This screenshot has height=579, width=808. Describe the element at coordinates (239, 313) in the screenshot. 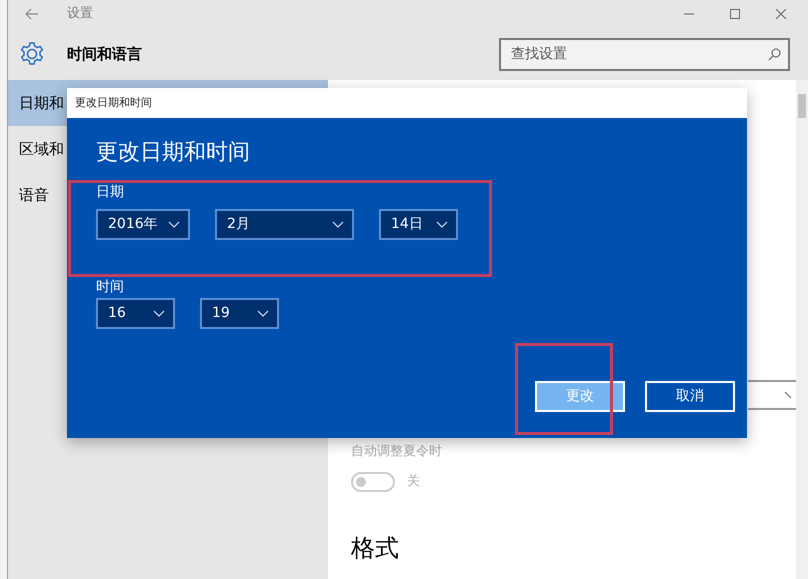

I see `dropdown-field: 19` at that location.